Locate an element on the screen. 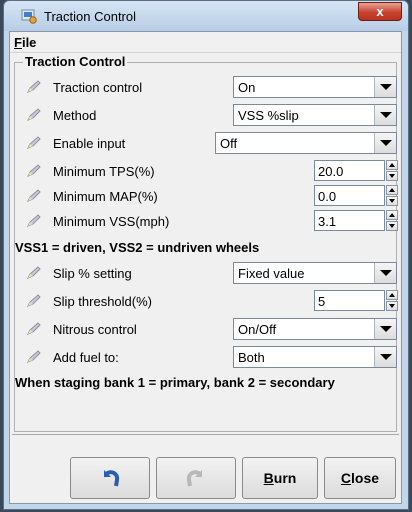  min-vss-spinner: 3.1 is located at coordinates (356, 220).